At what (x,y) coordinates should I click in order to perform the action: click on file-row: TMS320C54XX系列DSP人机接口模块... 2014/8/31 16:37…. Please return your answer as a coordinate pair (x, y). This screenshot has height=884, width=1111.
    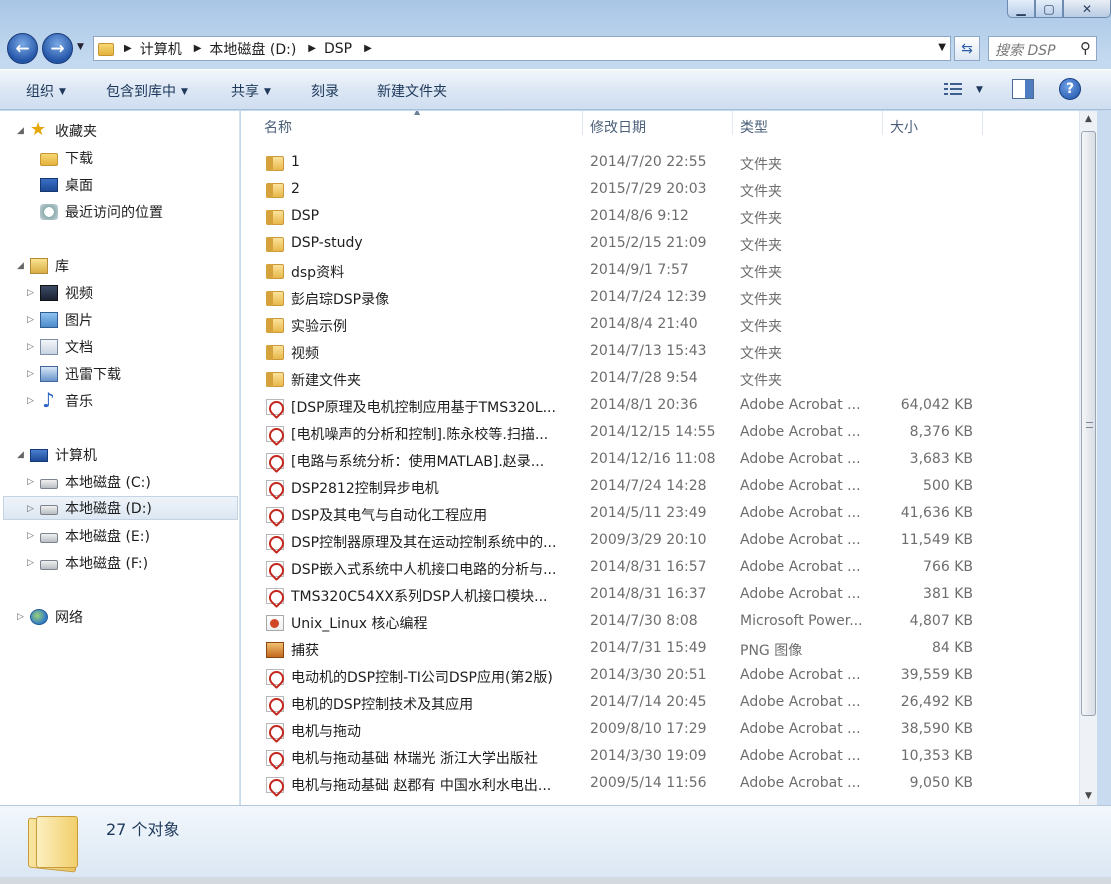
    Looking at the image, I should click on (660, 595).